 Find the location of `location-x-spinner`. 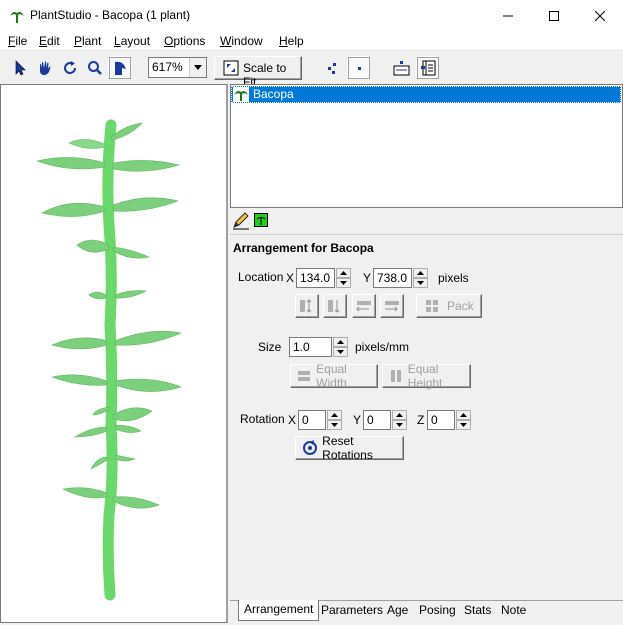

location-x-spinner is located at coordinates (343, 278).